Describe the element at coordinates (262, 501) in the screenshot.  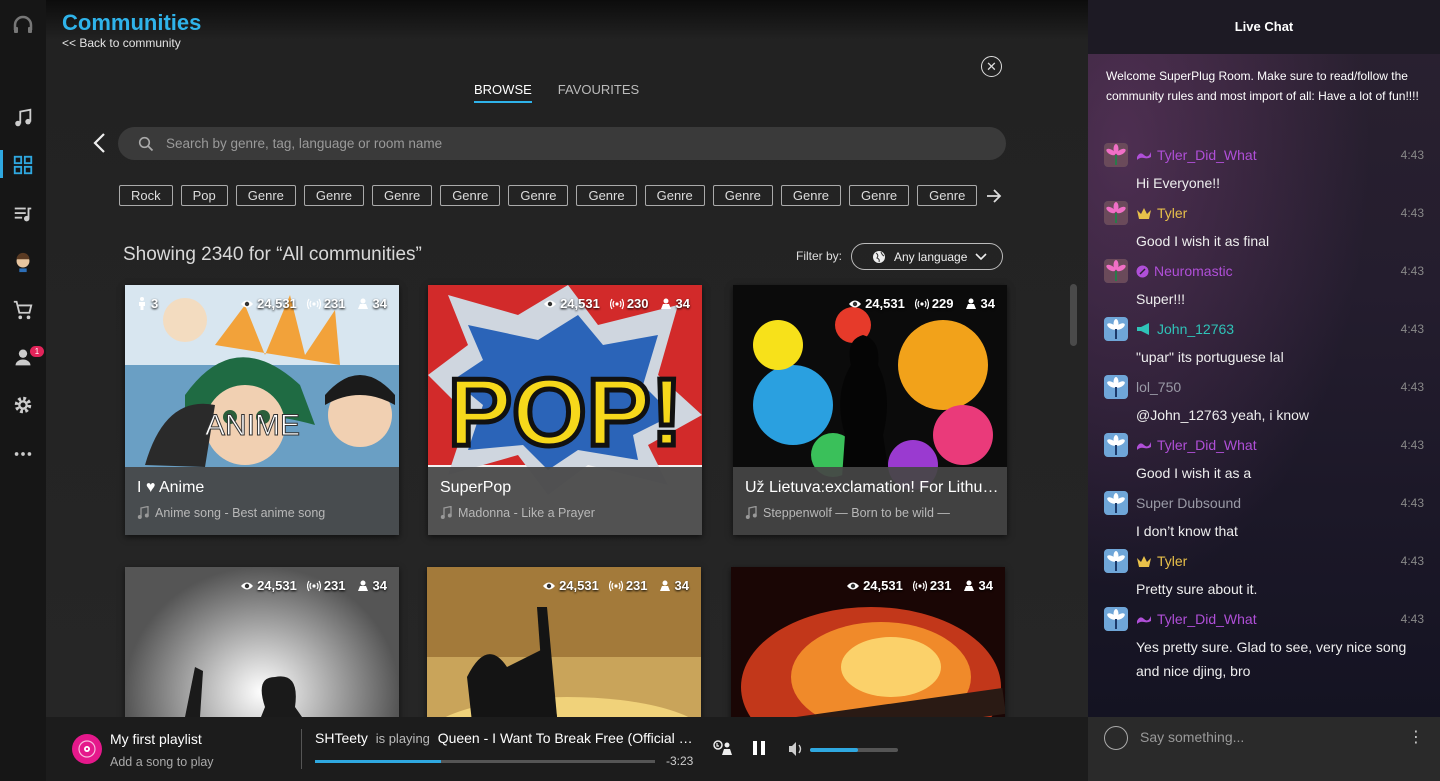
I see `card-info: I ♥ Anime Anime song - Best anime song` at that location.